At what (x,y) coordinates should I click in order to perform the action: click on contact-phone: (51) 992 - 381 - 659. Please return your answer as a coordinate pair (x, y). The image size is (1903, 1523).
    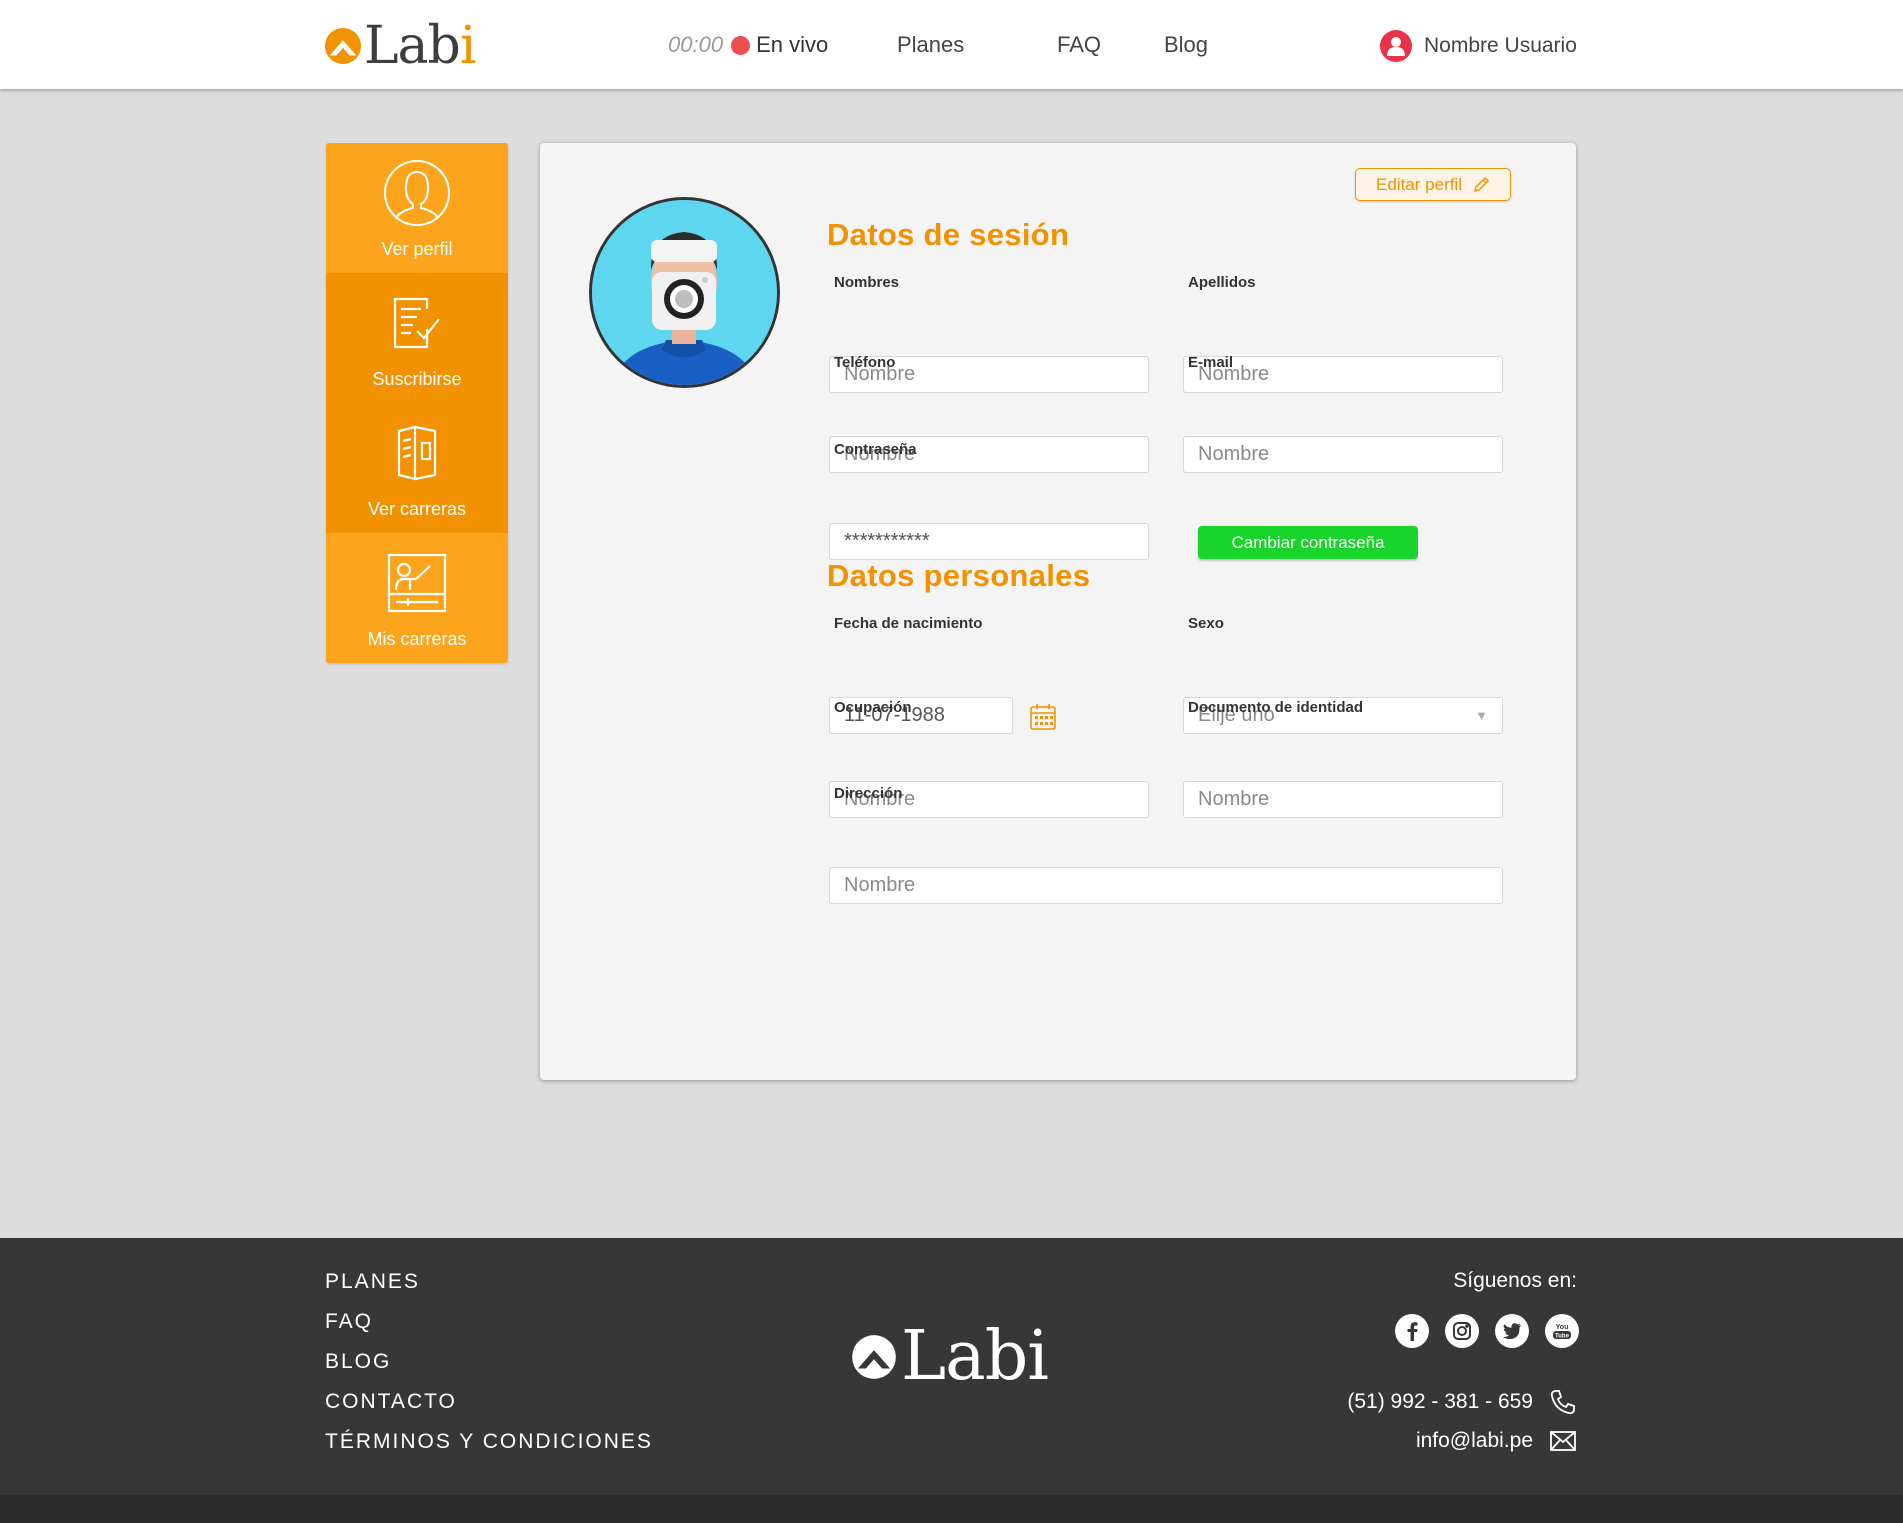
    Looking at the image, I should click on (1462, 1402).